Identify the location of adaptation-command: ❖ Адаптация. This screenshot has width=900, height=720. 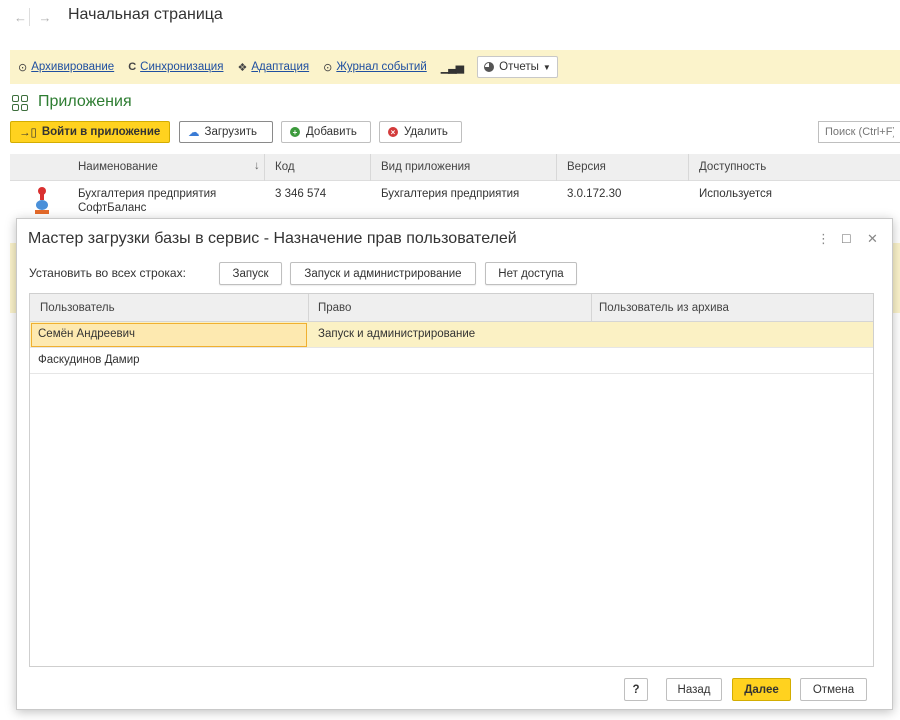
(273, 67).